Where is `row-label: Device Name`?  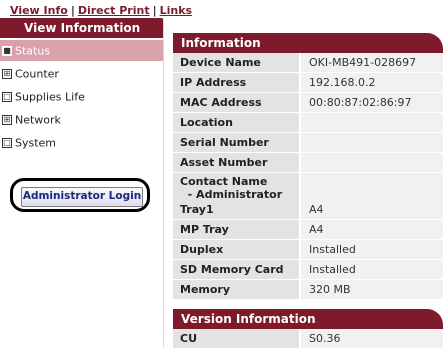 row-label: Device Name is located at coordinates (236, 62).